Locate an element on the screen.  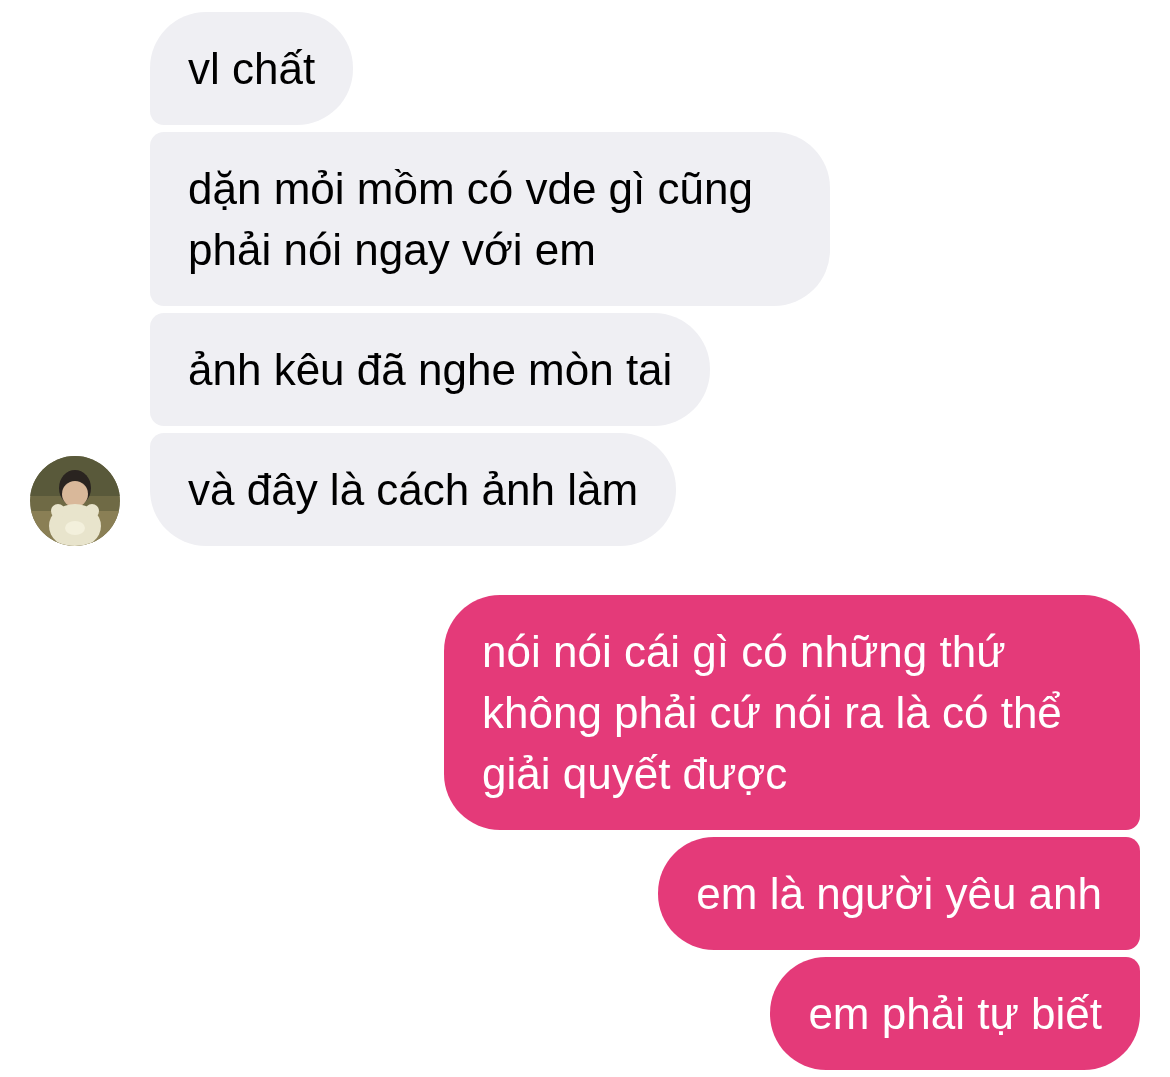
message-bubble: ảnh kêu đã nghe mòn tai is located at coordinates (430, 369).